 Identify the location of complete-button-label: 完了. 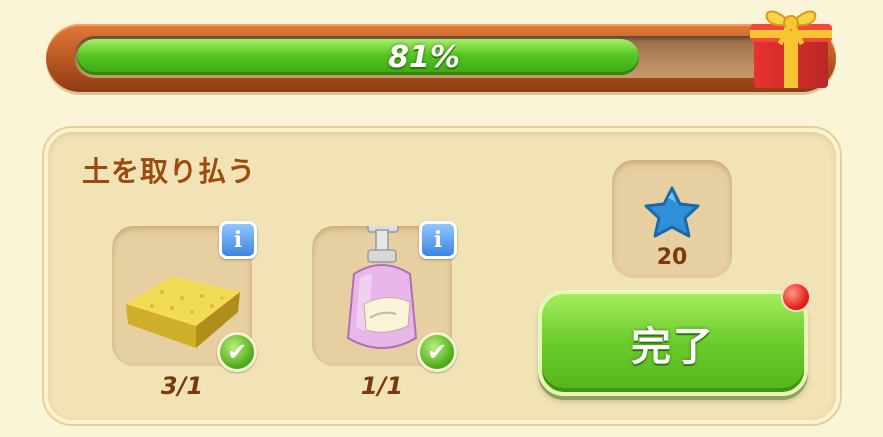
(673, 347).